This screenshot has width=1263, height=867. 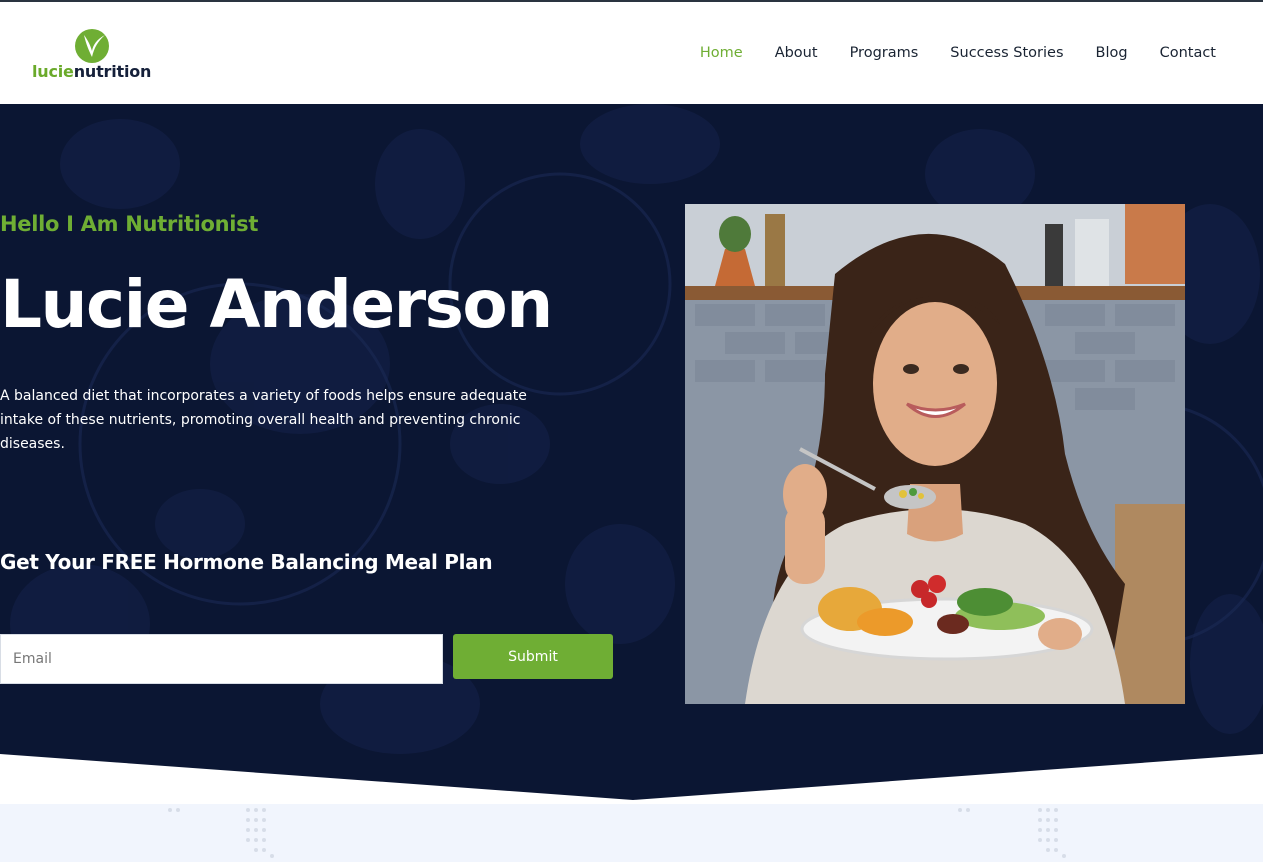 I want to click on dot-pattern, so click(x=617, y=833).